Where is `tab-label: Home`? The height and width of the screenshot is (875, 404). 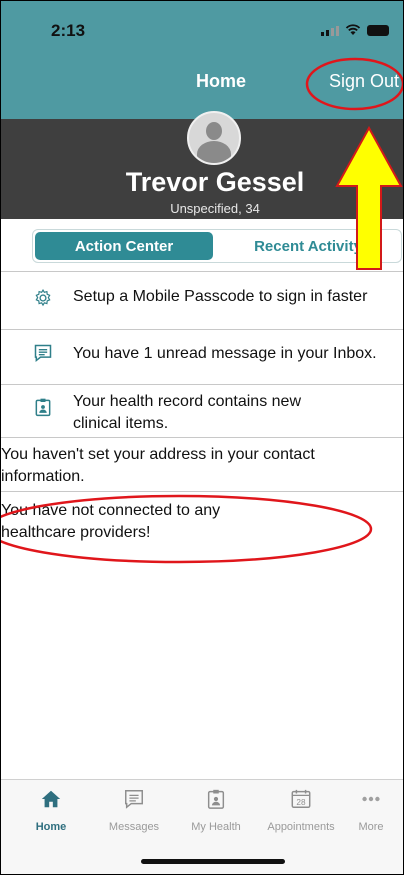
tab-label: Home is located at coordinates (51, 827).